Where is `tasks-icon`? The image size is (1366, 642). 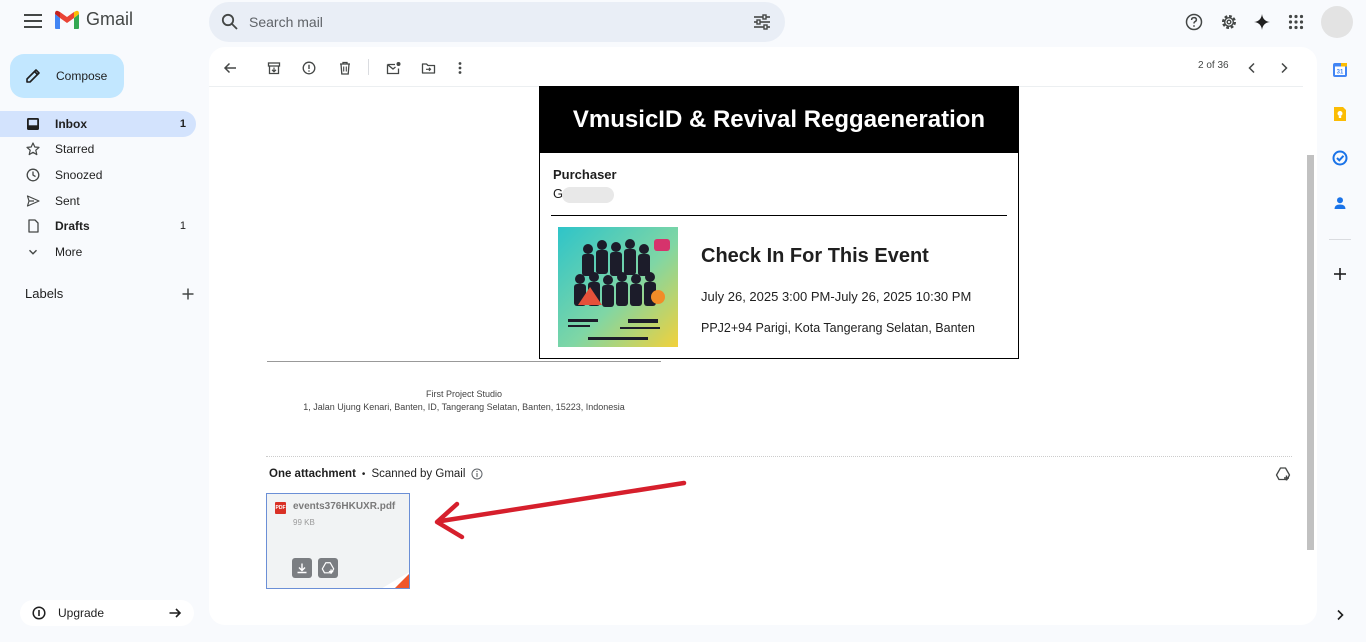
tasks-icon is located at coordinates (1340, 158).